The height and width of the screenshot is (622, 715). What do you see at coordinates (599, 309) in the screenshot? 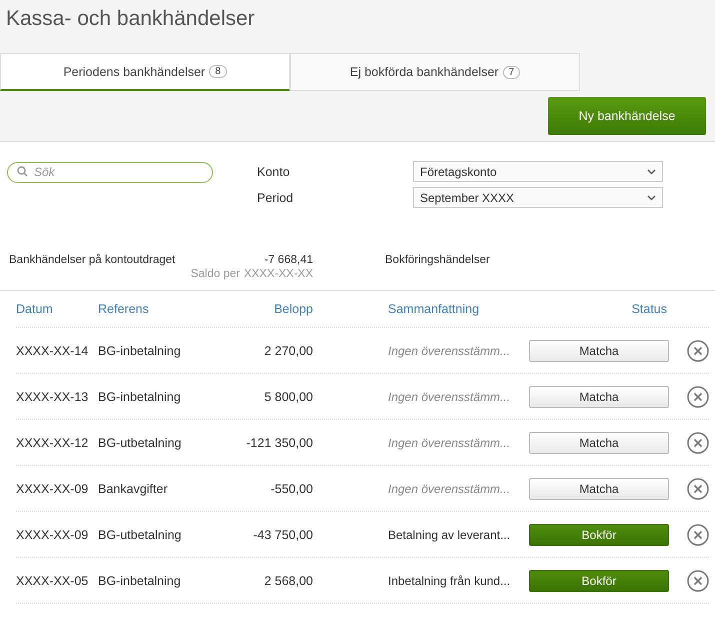
I see `column-header: Status` at bounding box center [599, 309].